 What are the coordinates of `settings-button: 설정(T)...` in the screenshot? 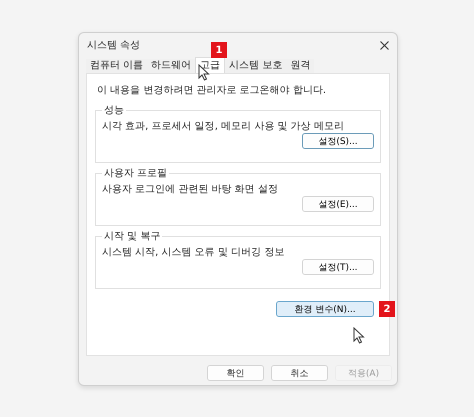 It's located at (338, 267).